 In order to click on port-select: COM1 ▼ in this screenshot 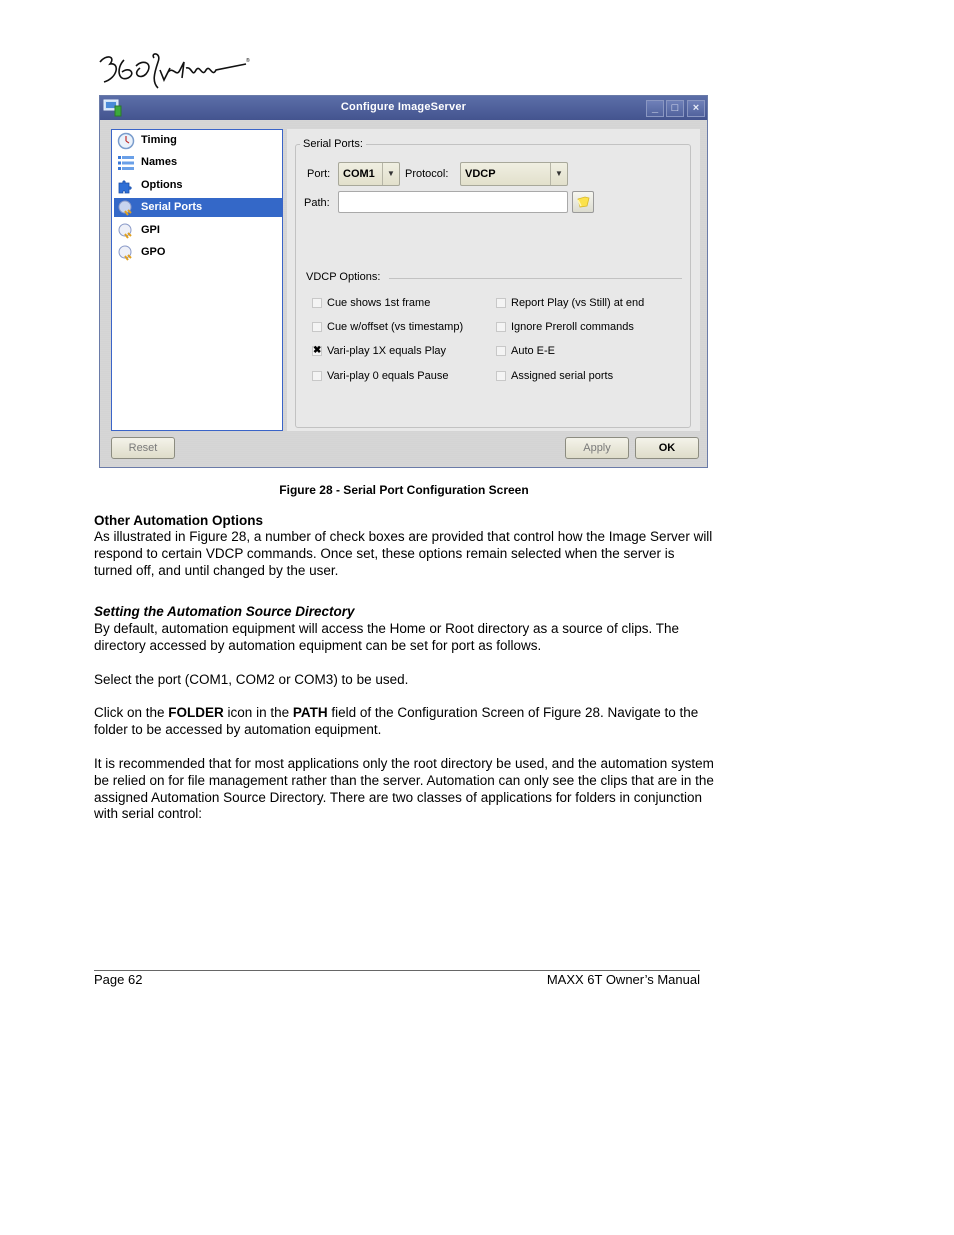, I will do `click(369, 174)`.